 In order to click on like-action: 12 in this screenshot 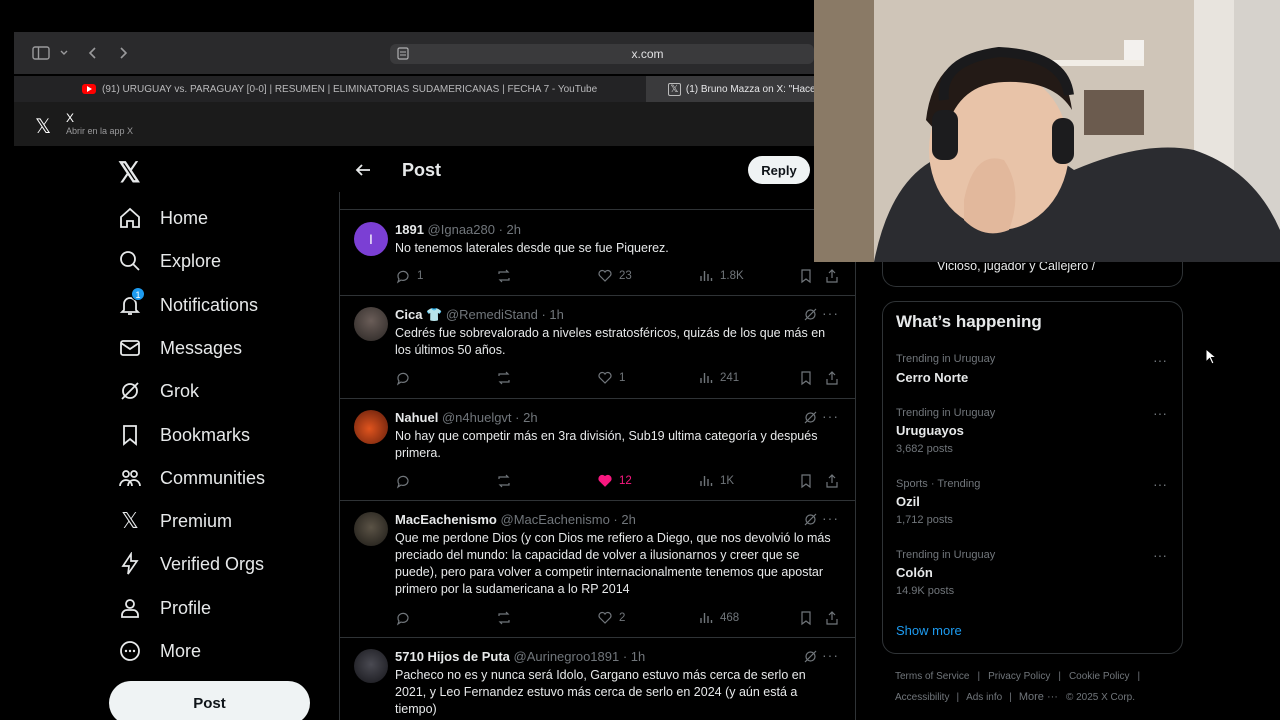, I will do `click(614, 481)`.